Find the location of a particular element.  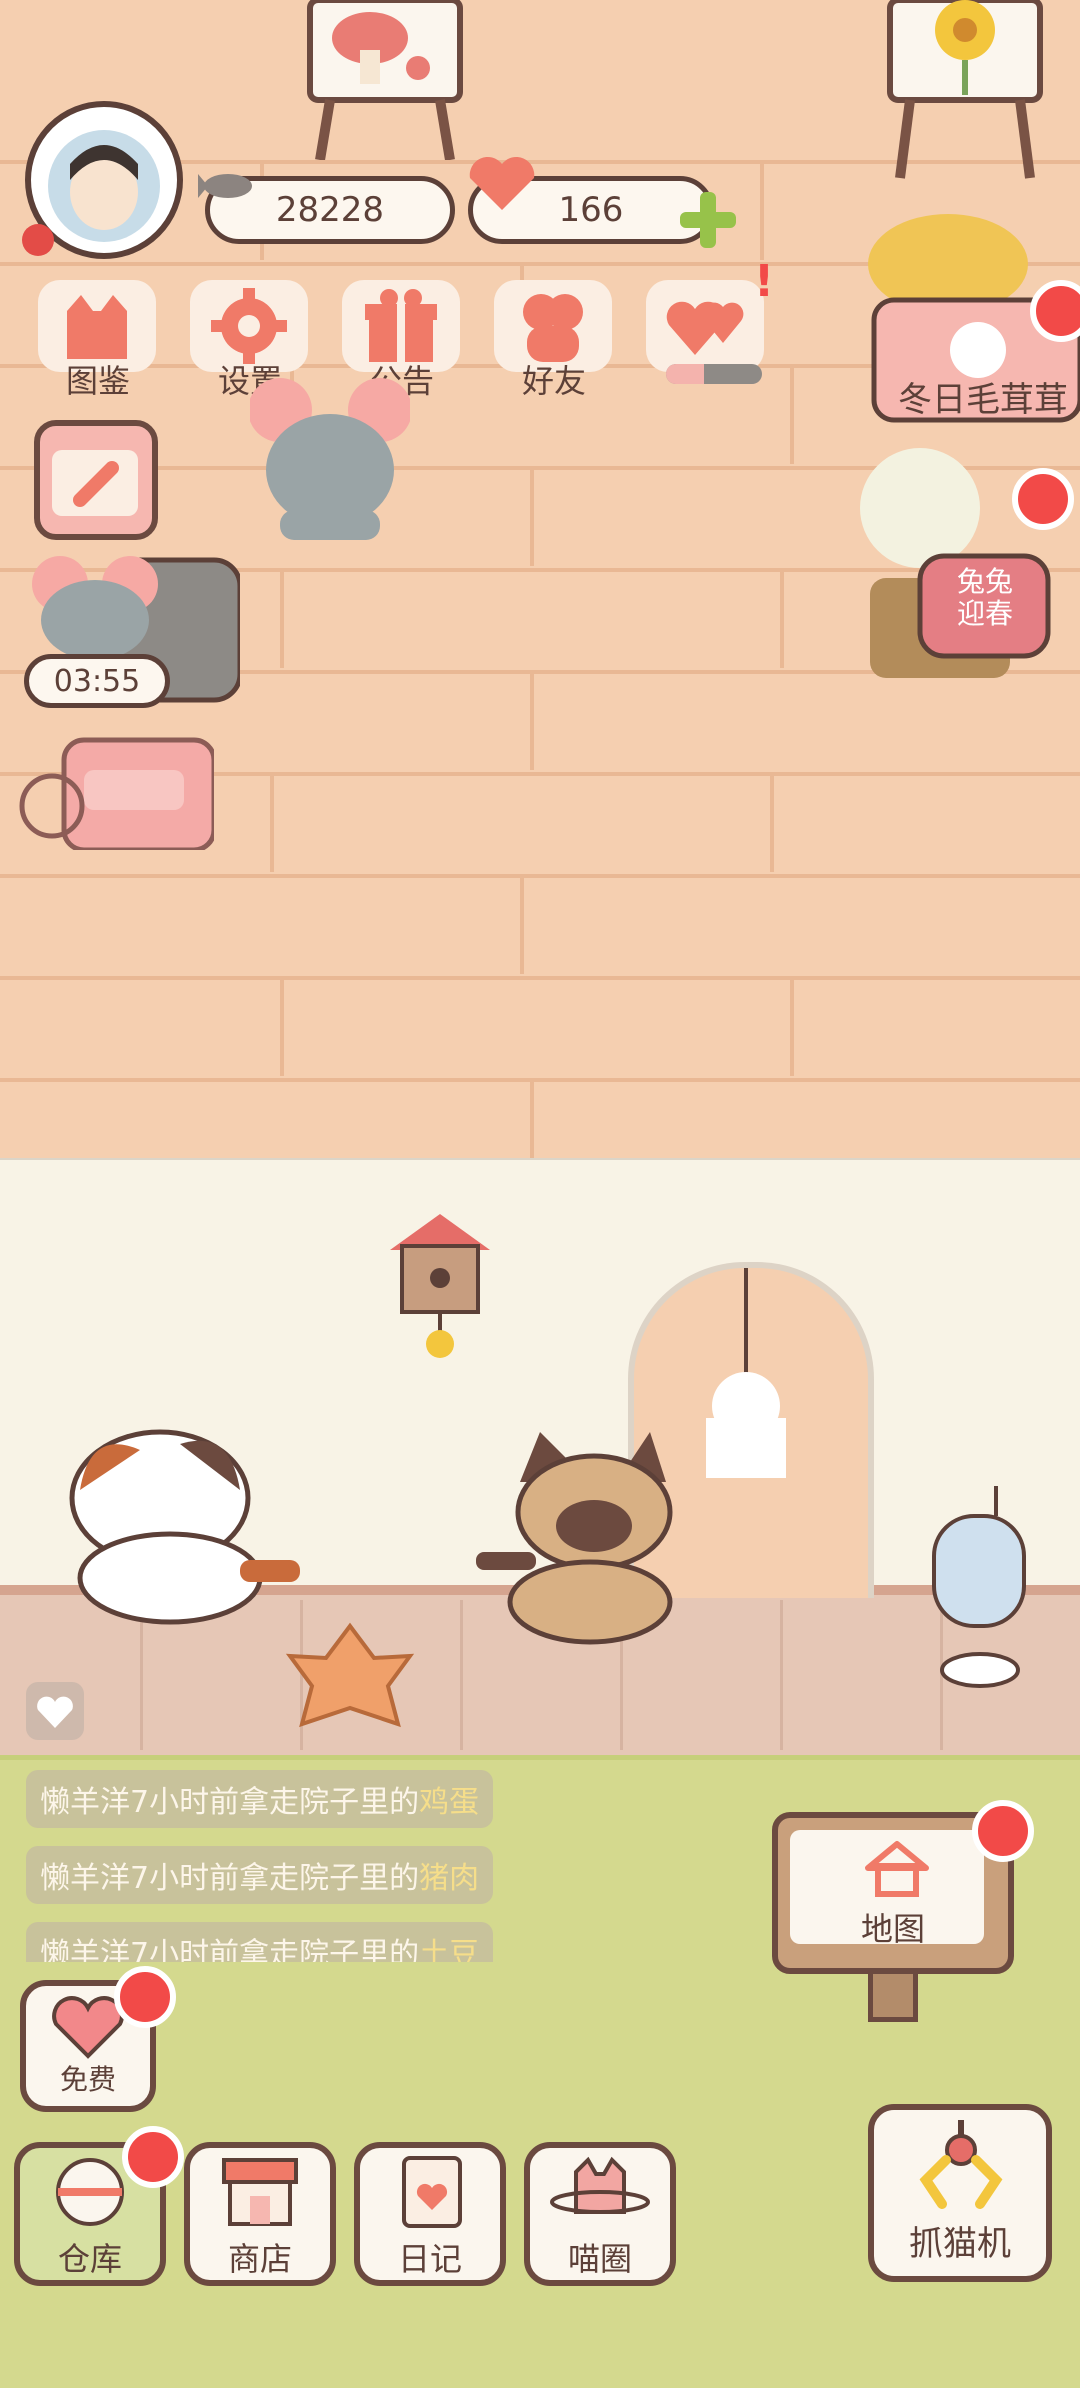

feed-item: 懒羊洋7小时前拿走院子里的 鸡蛋 is located at coordinates (260, 1799).